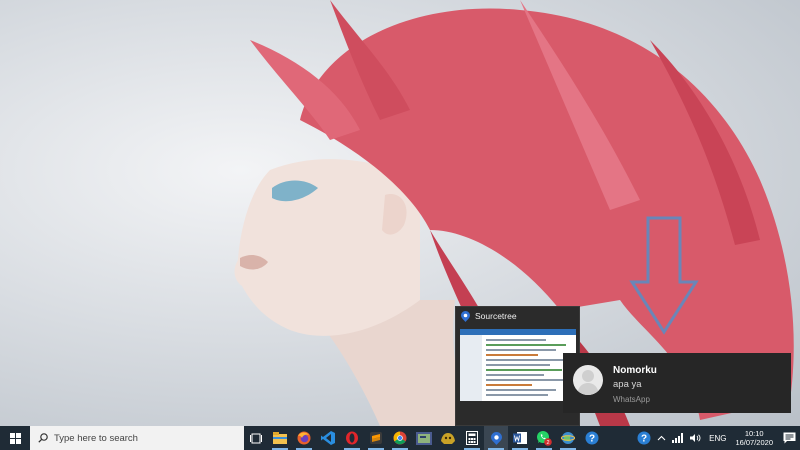 This screenshot has height=450, width=800. I want to click on network-icon, so click(678, 438).